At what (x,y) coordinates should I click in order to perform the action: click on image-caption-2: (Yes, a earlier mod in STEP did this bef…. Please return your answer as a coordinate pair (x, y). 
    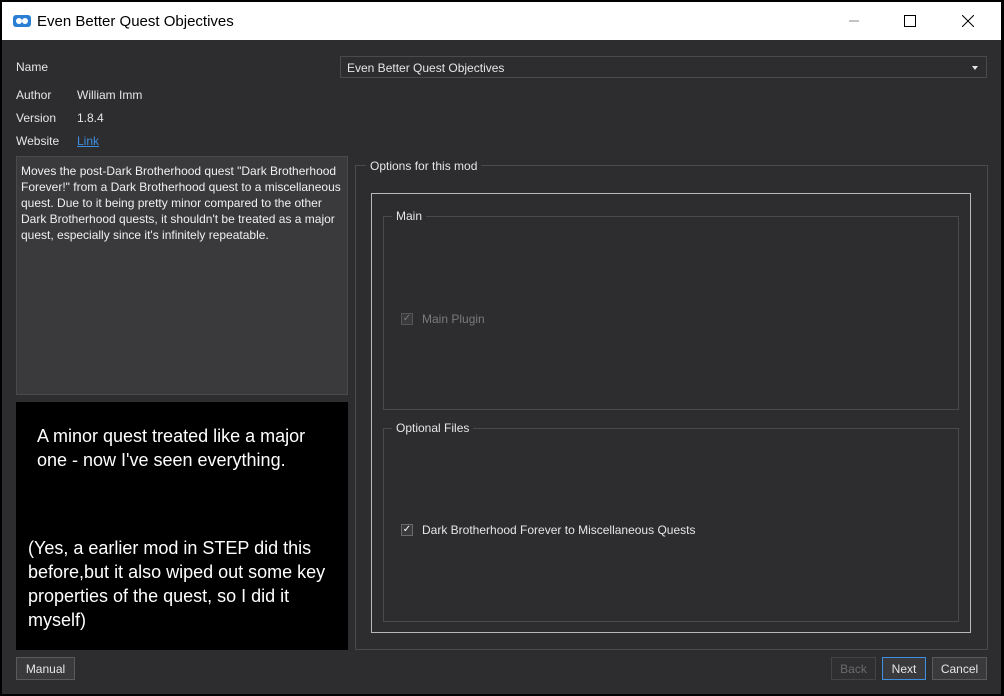
    Looking at the image, I should click on (177, 584).